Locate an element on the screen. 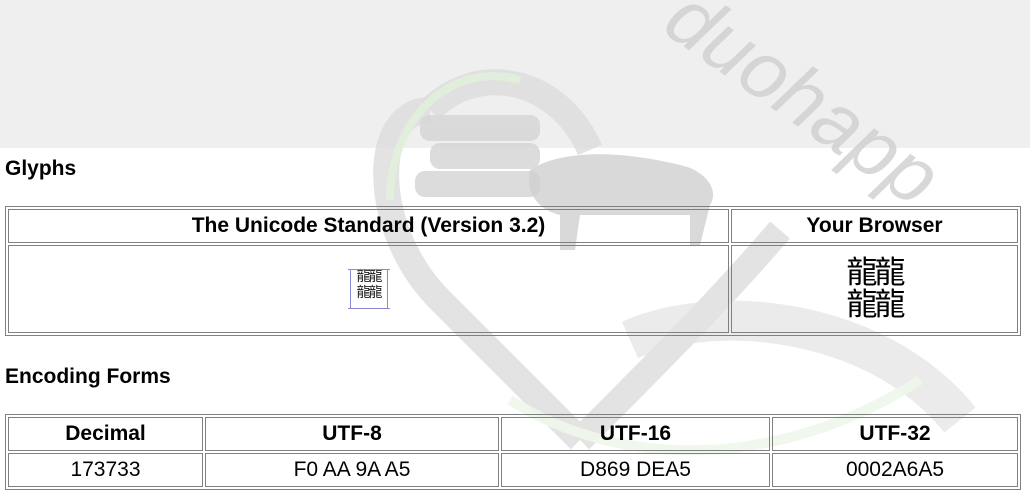 The image size is (1030, 498). browser-glyph-cell: 龍龍 龍龍 is located at coordinates (874, 289).